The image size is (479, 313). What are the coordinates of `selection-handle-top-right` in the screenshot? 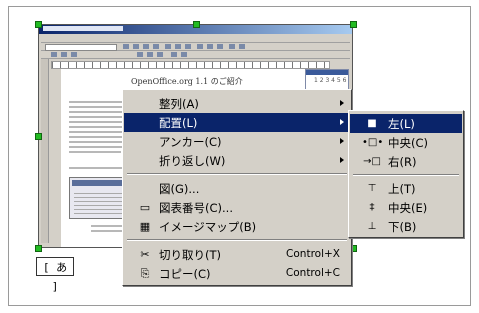 It's located at (353, 24).